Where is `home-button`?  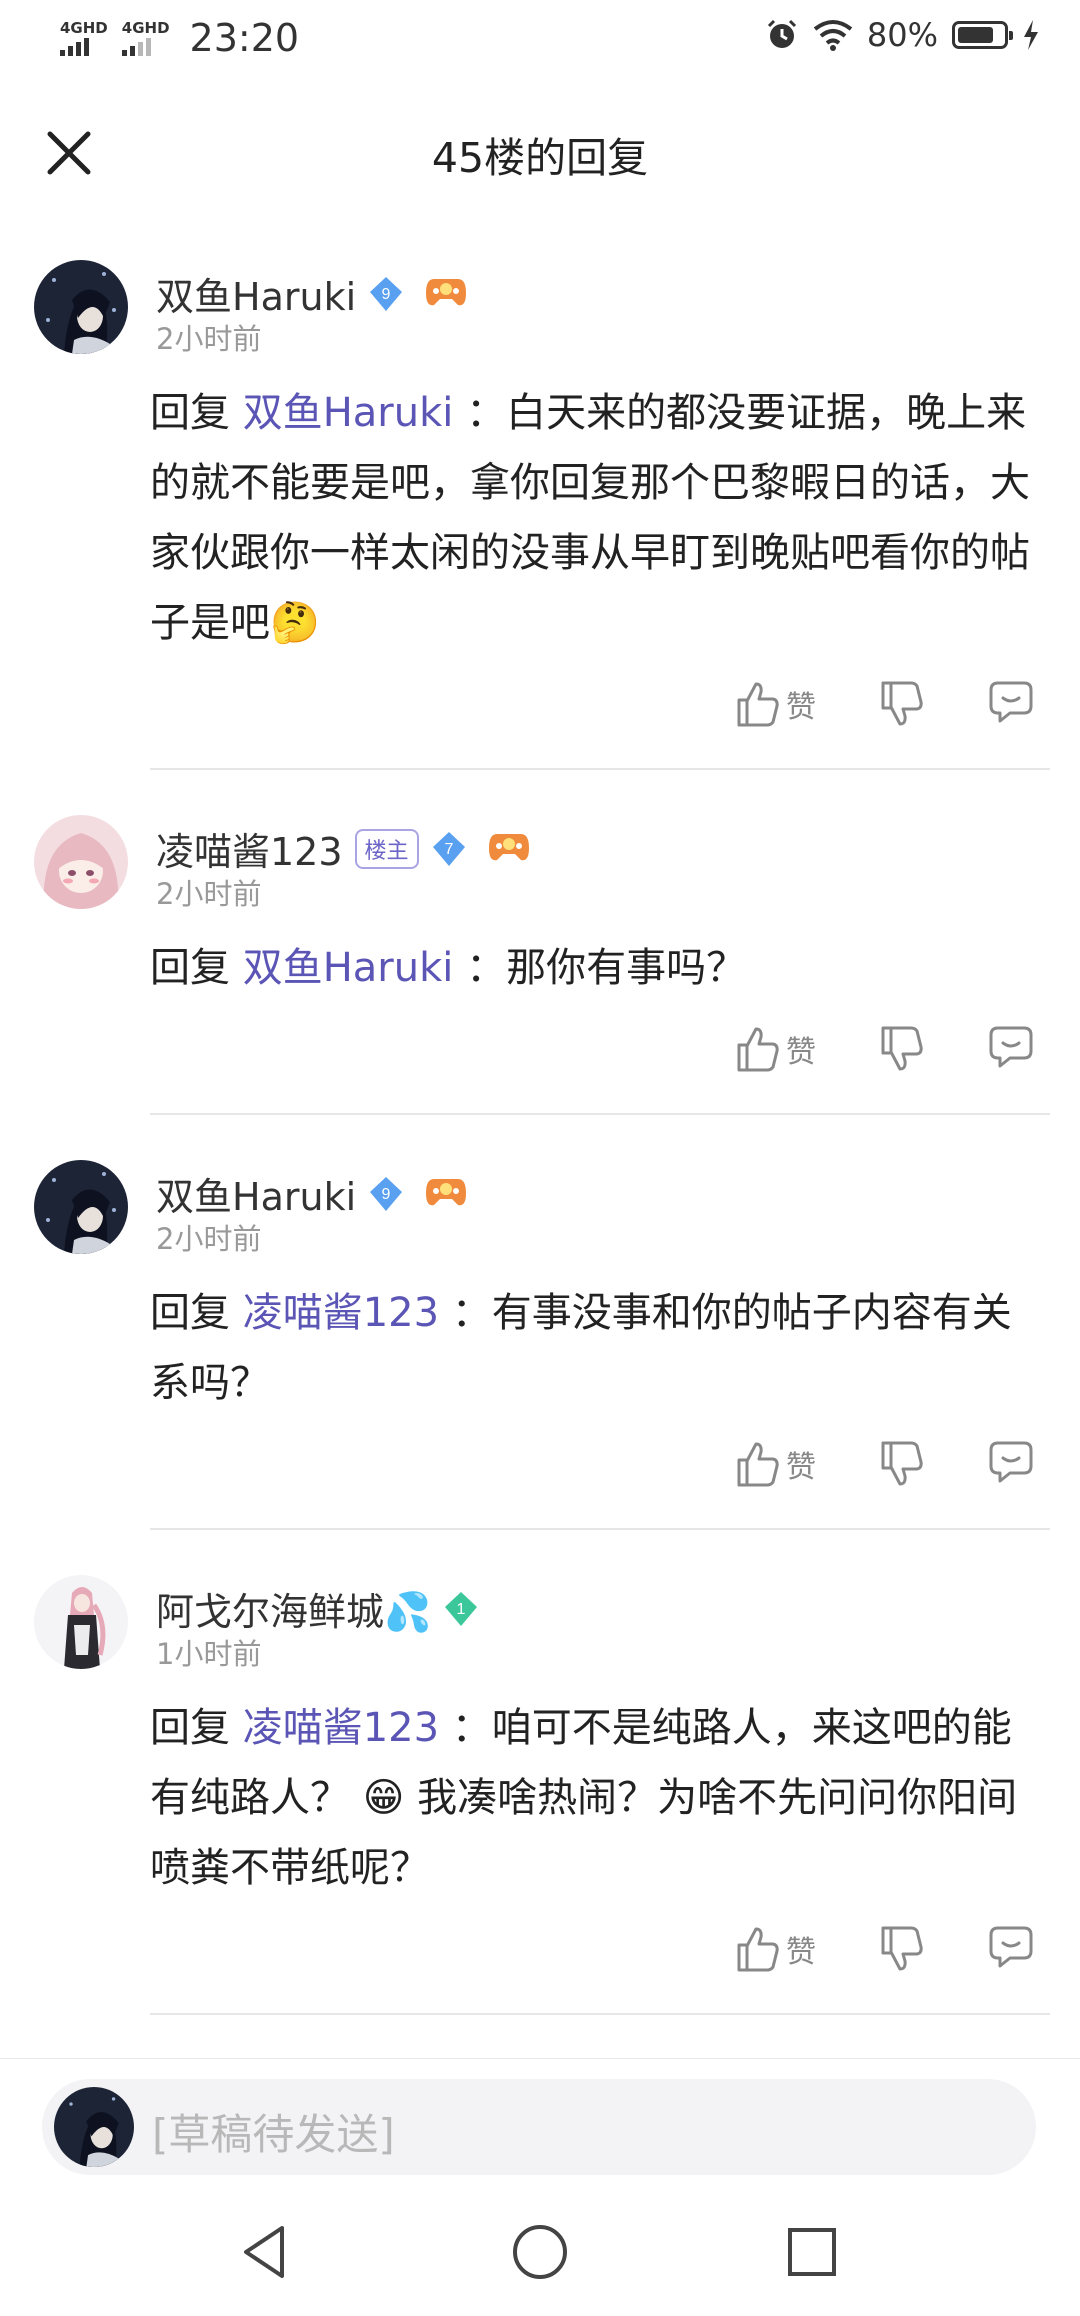 home-button is located at coordinates (540, 2254).